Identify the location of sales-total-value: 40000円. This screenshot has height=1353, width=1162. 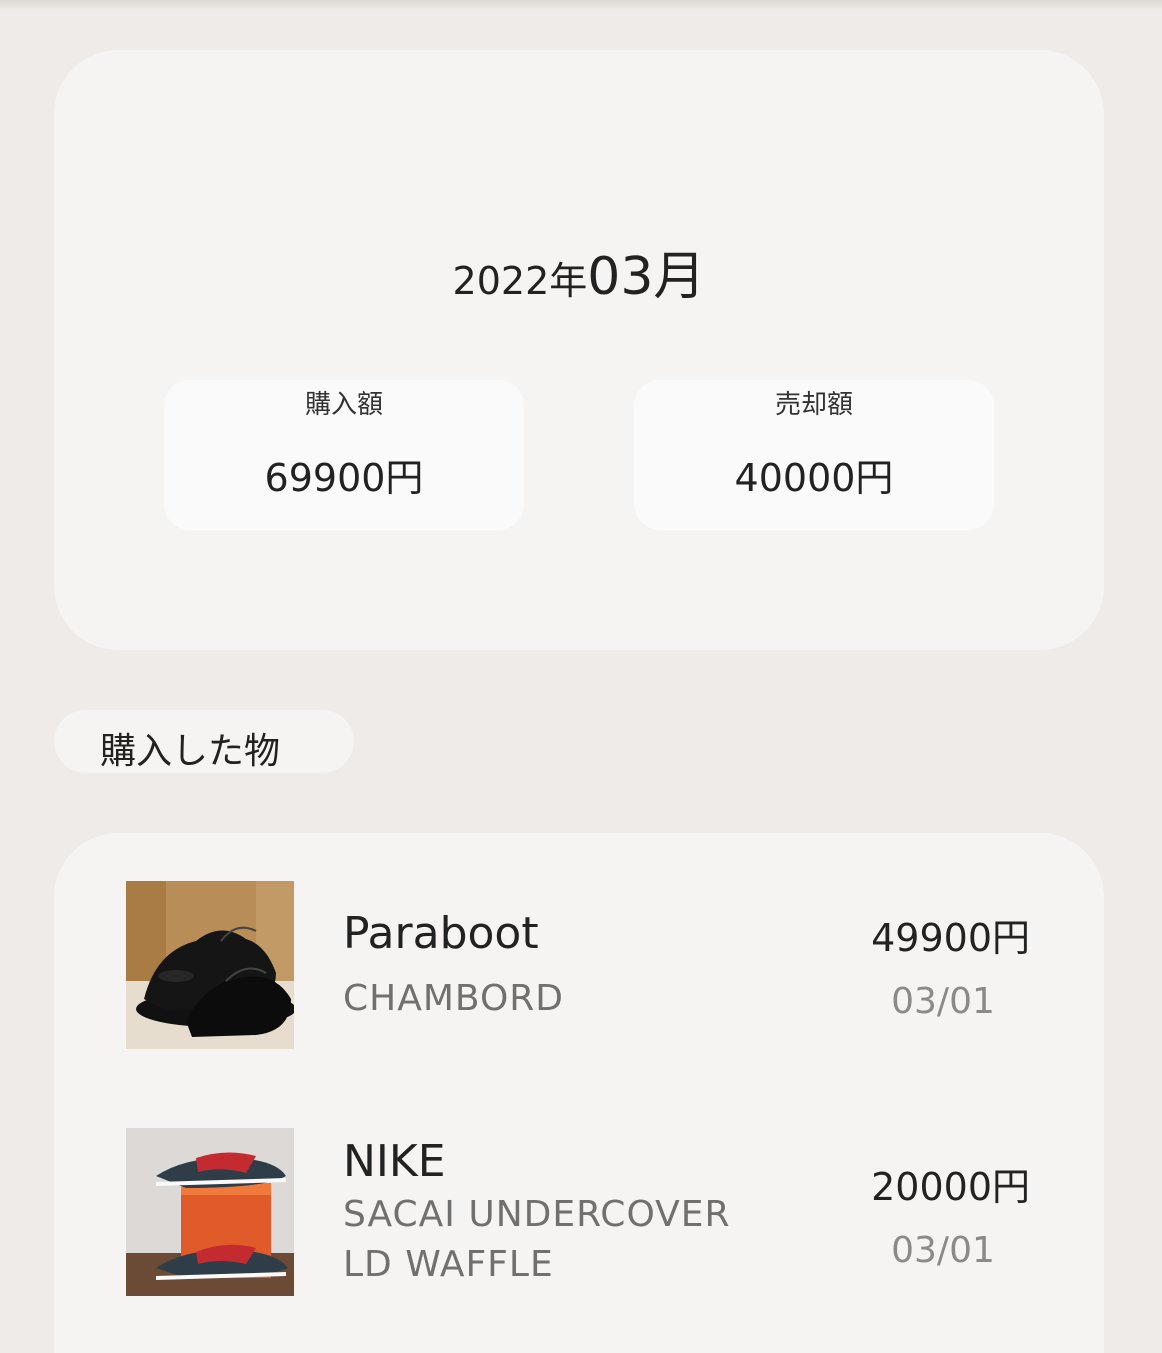
(814, 478).